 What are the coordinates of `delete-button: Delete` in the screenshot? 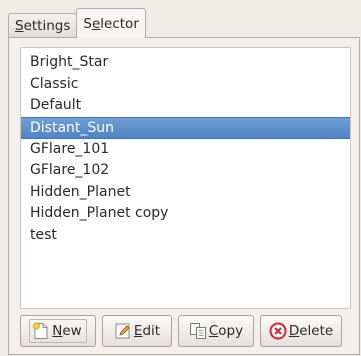 It's located at (301, 331).